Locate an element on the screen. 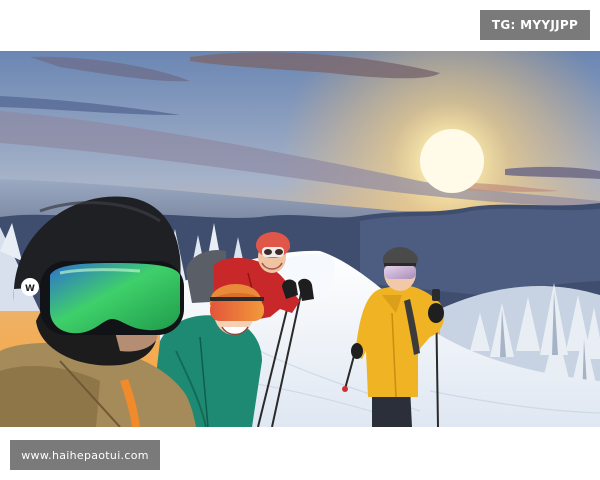 The width and height of the screenshot is (600, 480). svg-text: W is located at coordinates (30, 289).